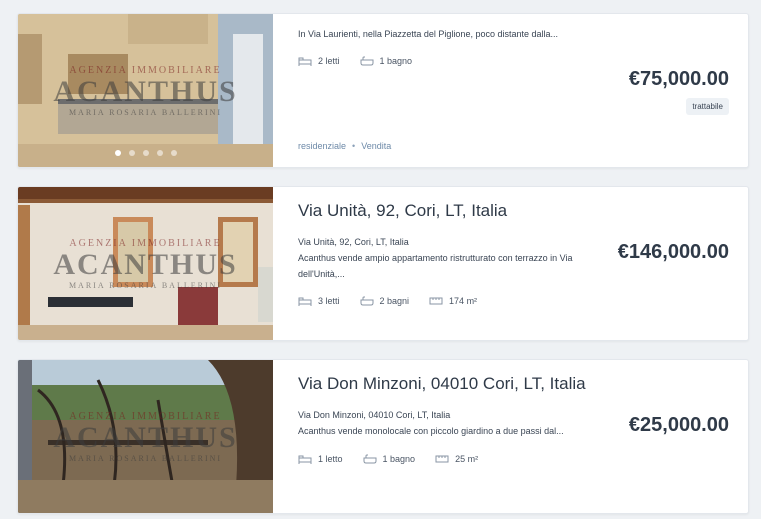 This screenshot has height=519, width=761. What do you see at coordinates (330, 459) in the screenshot?
I see `beds-label: 1 letto` at bounding box center [330, 459].